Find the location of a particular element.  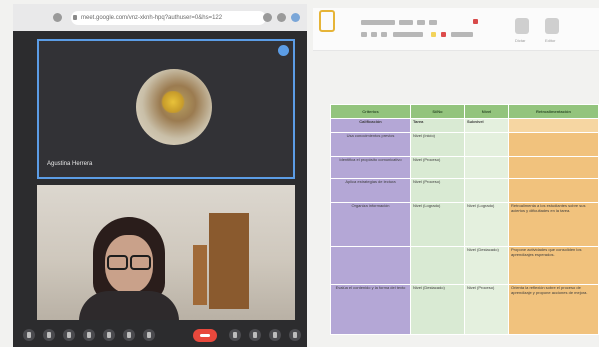

font-size-select is located at coordinates (406, 22).